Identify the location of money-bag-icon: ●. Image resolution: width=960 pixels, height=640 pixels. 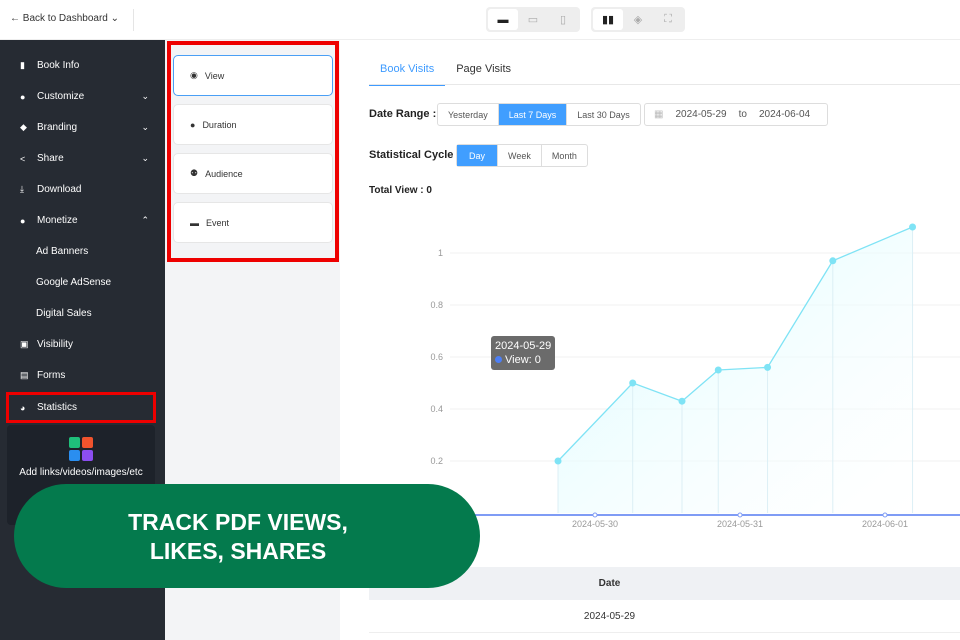
(23, 220).